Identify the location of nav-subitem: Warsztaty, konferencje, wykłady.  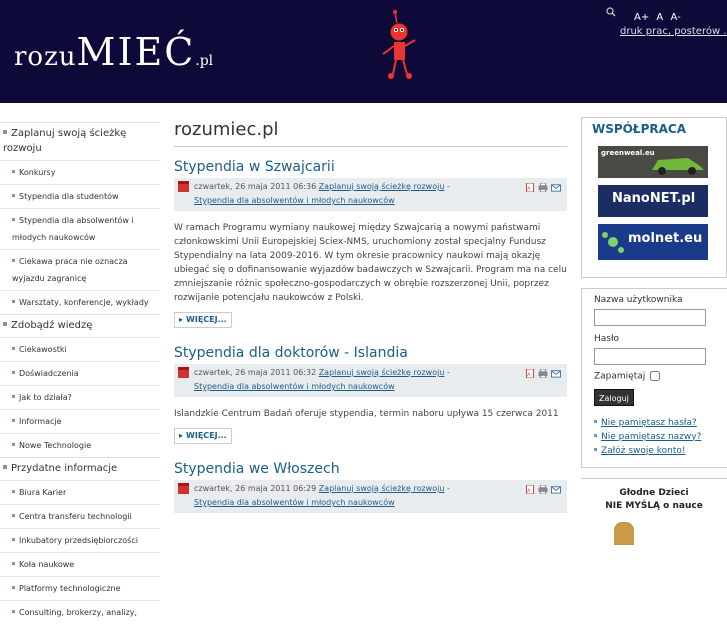
(80, 302).